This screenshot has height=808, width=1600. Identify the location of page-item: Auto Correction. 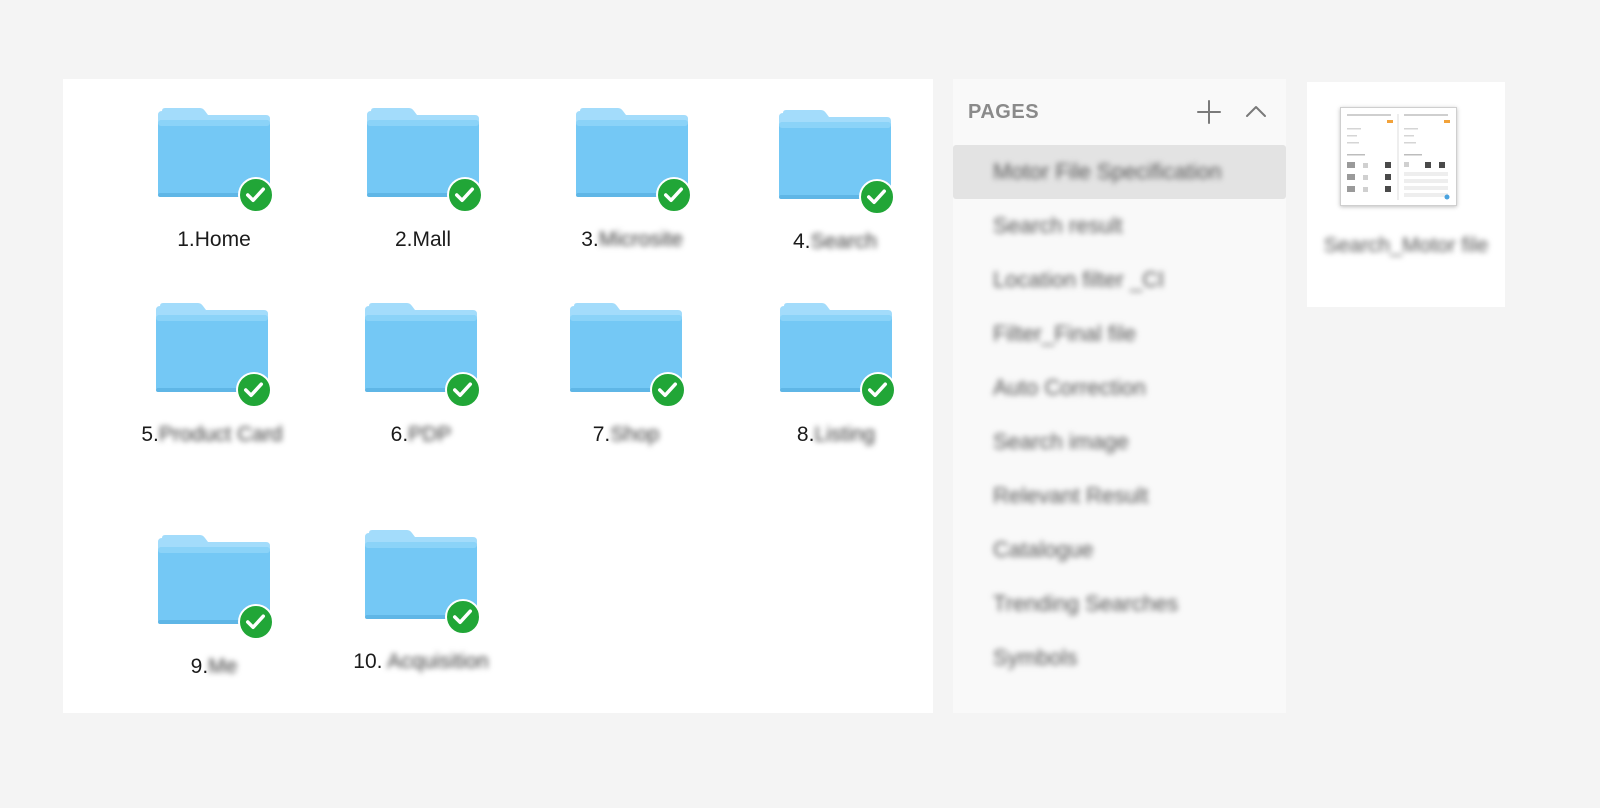
(1119, 388).